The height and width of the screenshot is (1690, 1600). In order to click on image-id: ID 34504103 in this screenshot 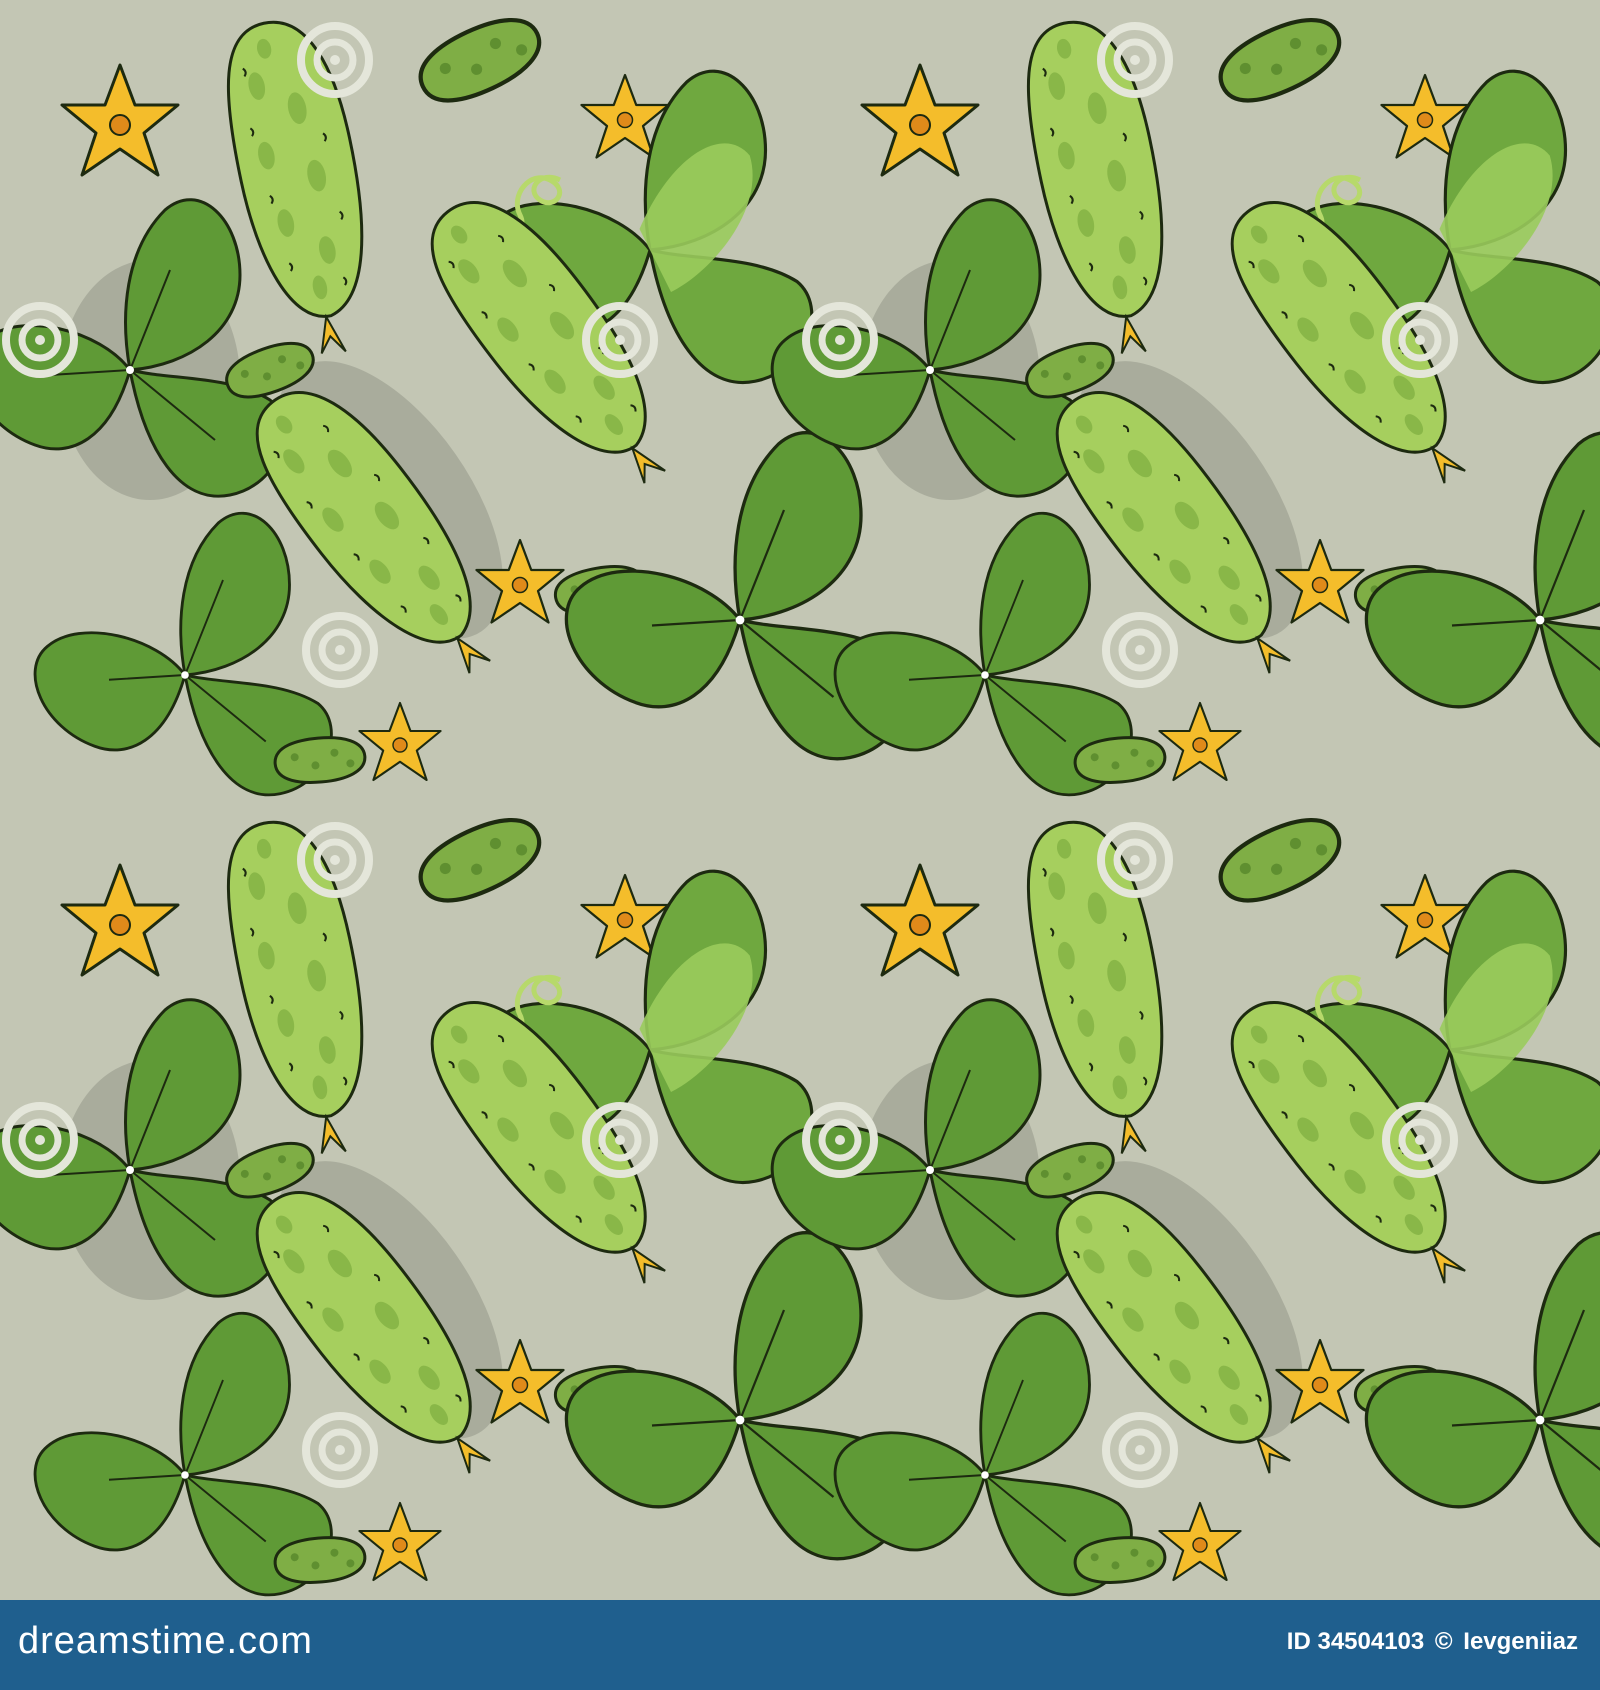, I will do `click(1355, 1641)`.